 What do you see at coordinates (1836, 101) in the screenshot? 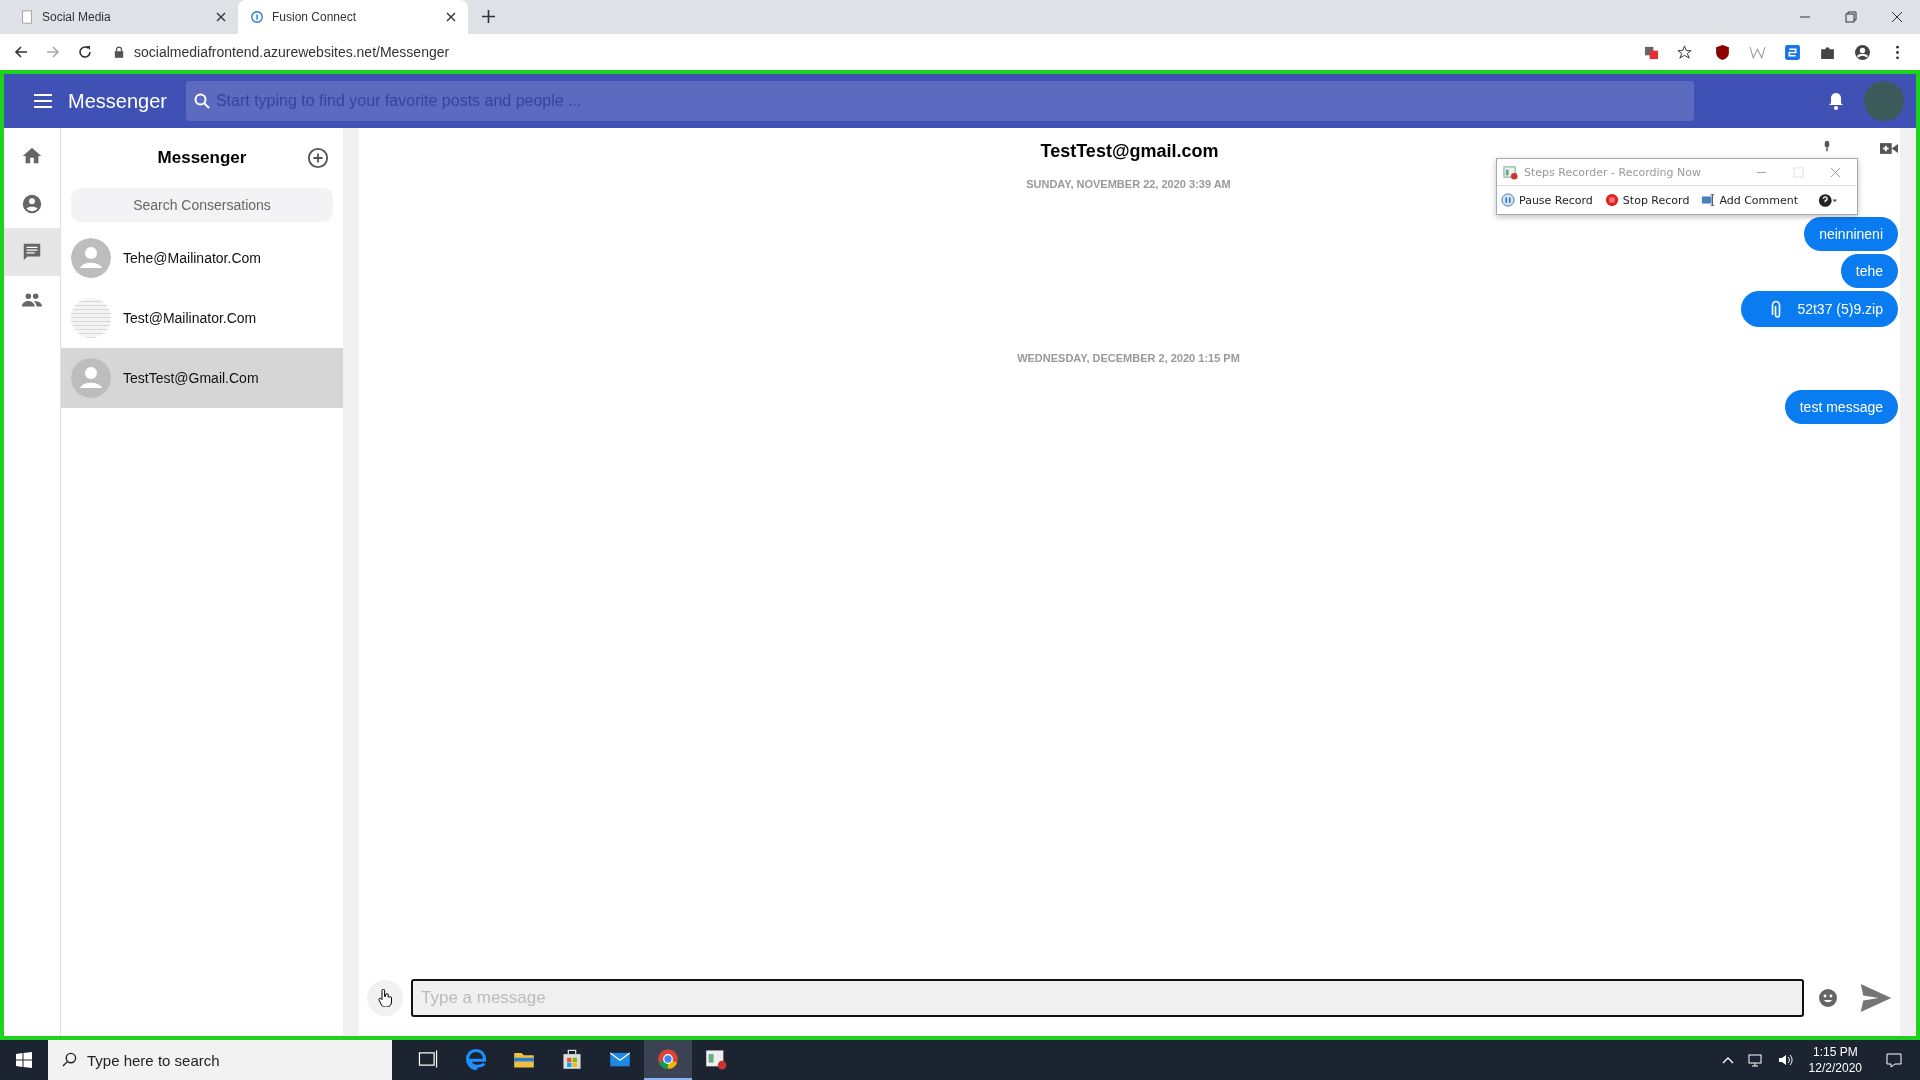
I see `bell-icon` at bounding box center [1836, 101].